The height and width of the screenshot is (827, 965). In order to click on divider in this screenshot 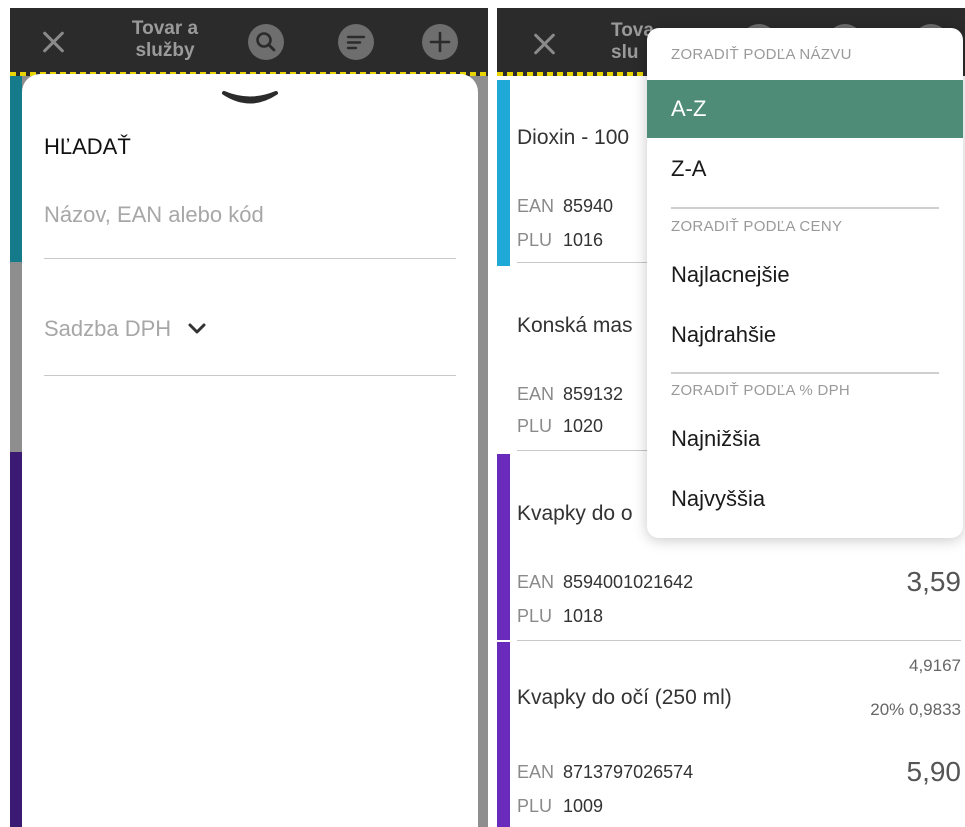, I will do `click(739, 640)`.